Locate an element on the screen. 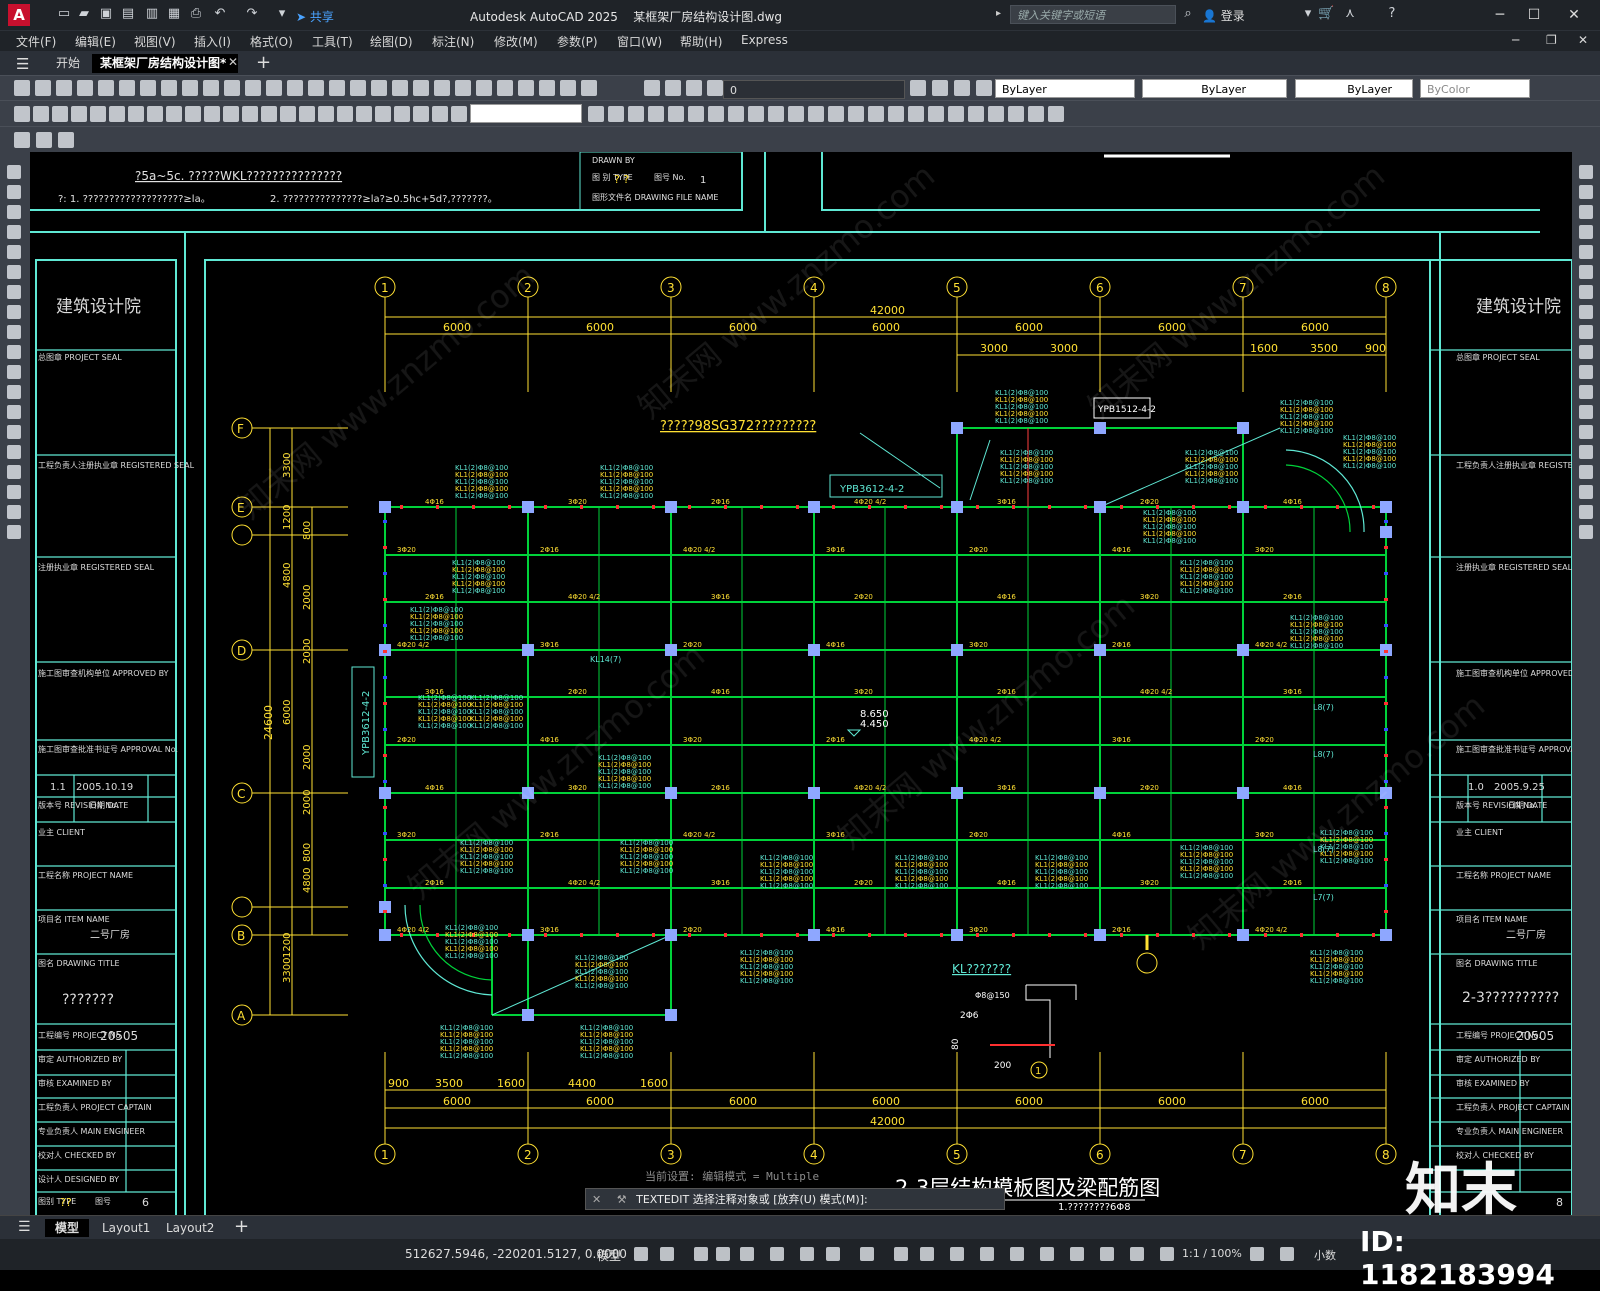  open-file-icon: ▰ is located at coordinates (84, 14).